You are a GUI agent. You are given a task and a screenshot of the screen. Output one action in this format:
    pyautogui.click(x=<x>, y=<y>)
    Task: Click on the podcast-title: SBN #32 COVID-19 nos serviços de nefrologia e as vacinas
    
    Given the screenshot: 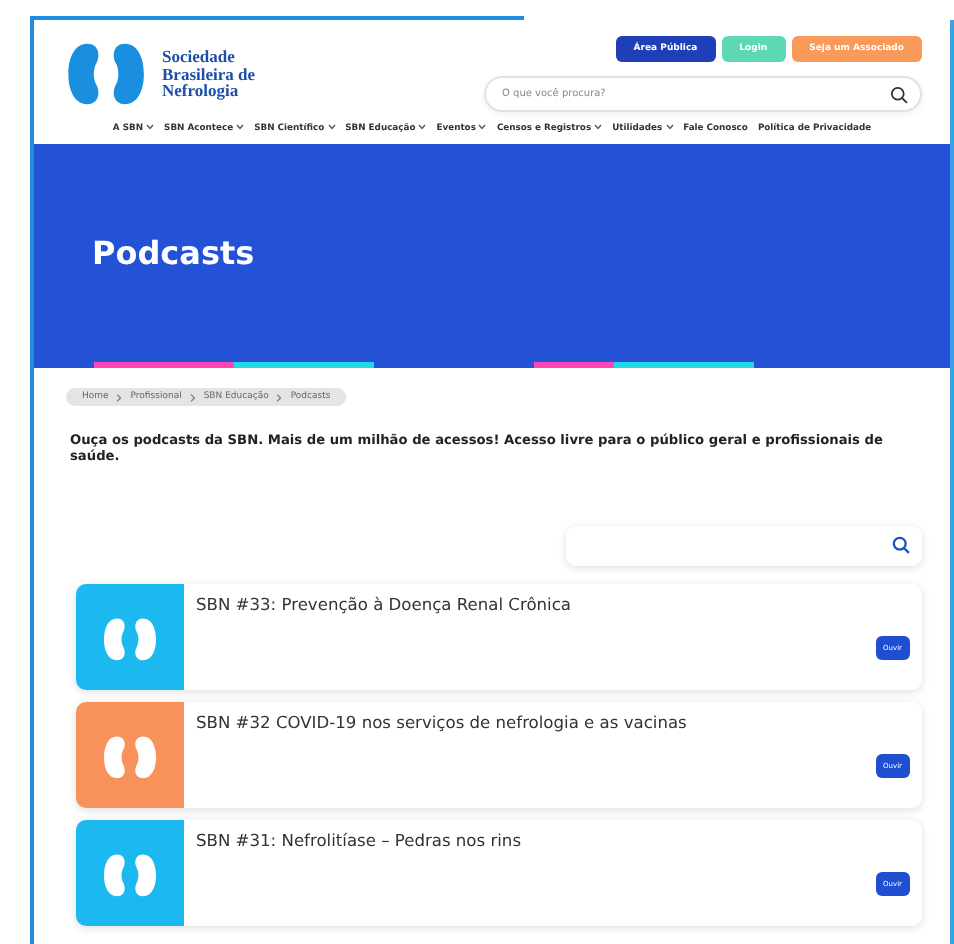 What is the action you would take?
    pyautogui.click(x=441, y=723)
    